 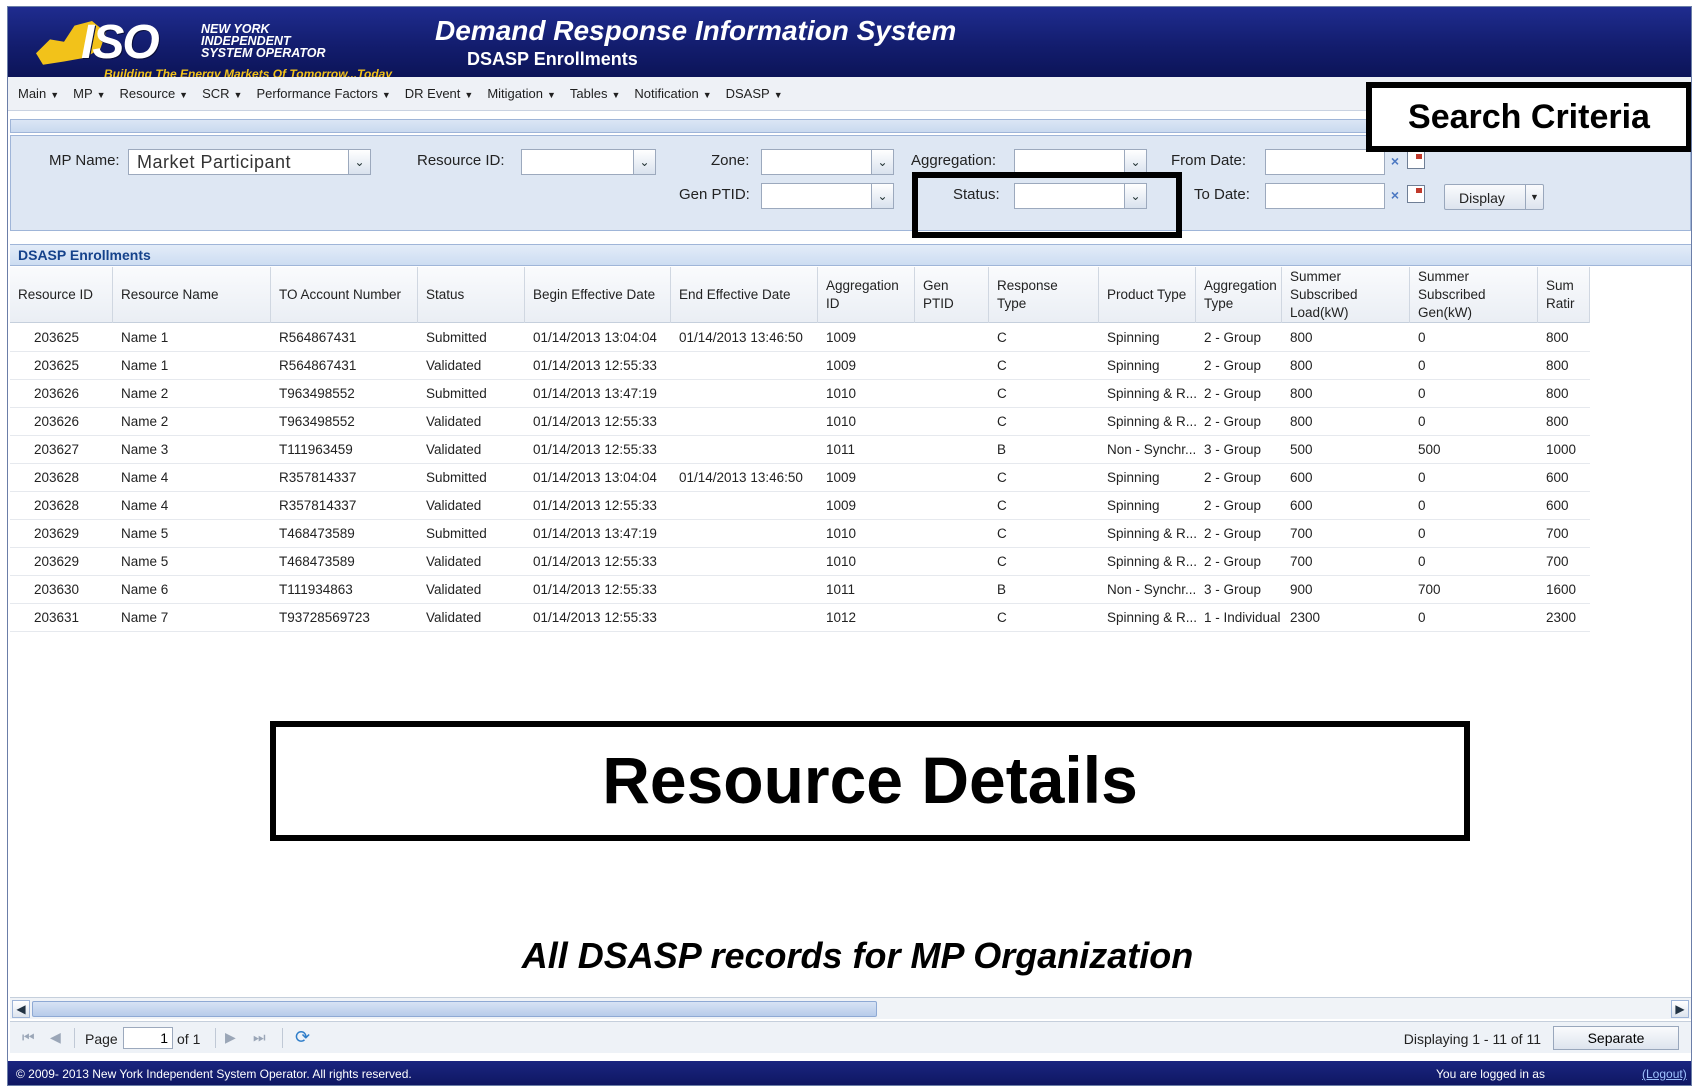 I want to click on horizontal-scrollbar: ◀ ▶, so click(x=850, y=1008).